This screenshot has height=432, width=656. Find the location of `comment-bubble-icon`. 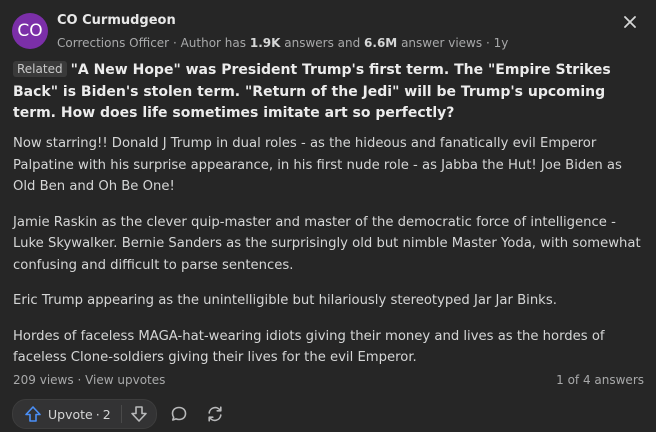

comment-bubble-icon is located at coordinates (178, 413).